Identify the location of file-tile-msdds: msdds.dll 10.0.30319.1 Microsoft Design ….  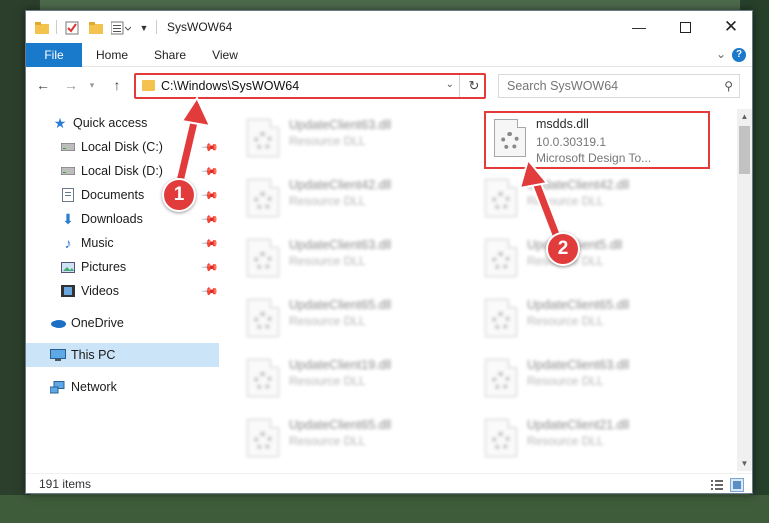
(597, 140).